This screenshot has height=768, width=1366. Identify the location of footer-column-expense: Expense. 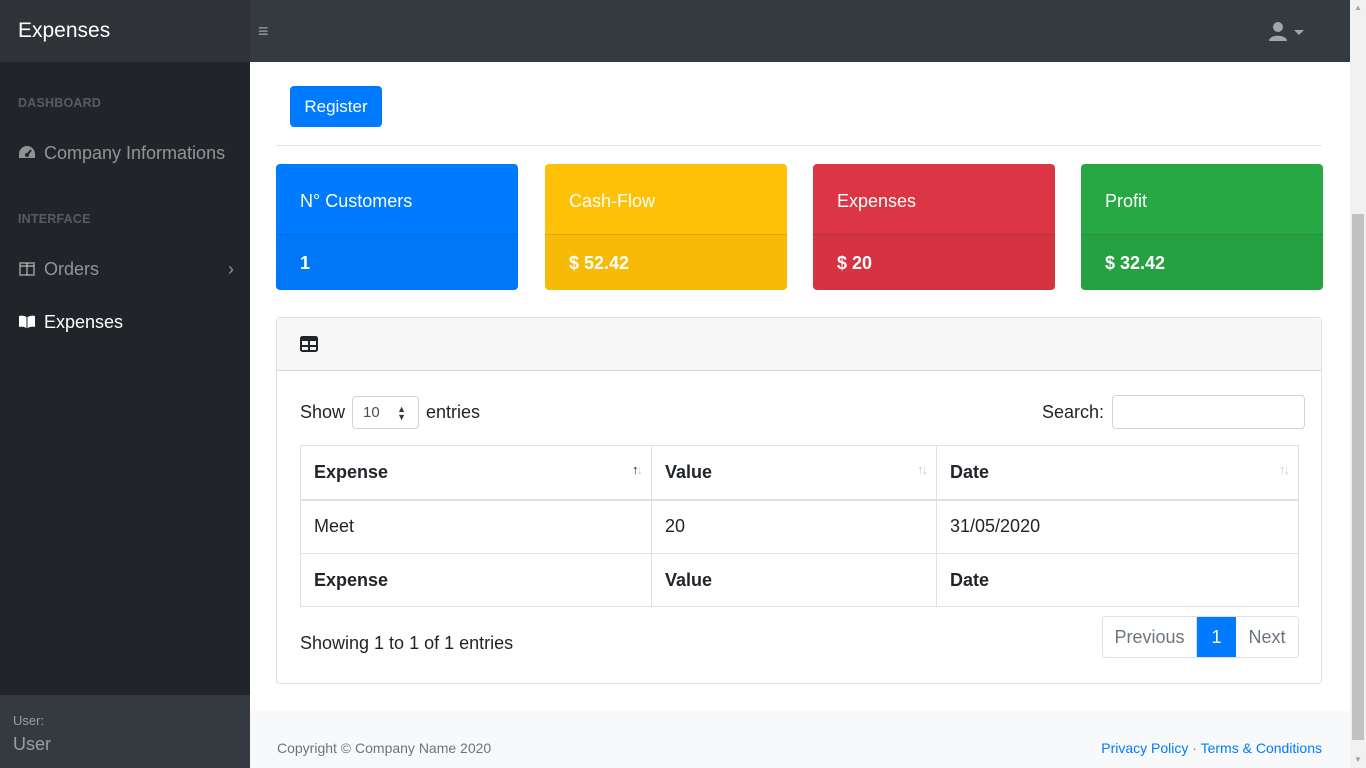
(476, 580).